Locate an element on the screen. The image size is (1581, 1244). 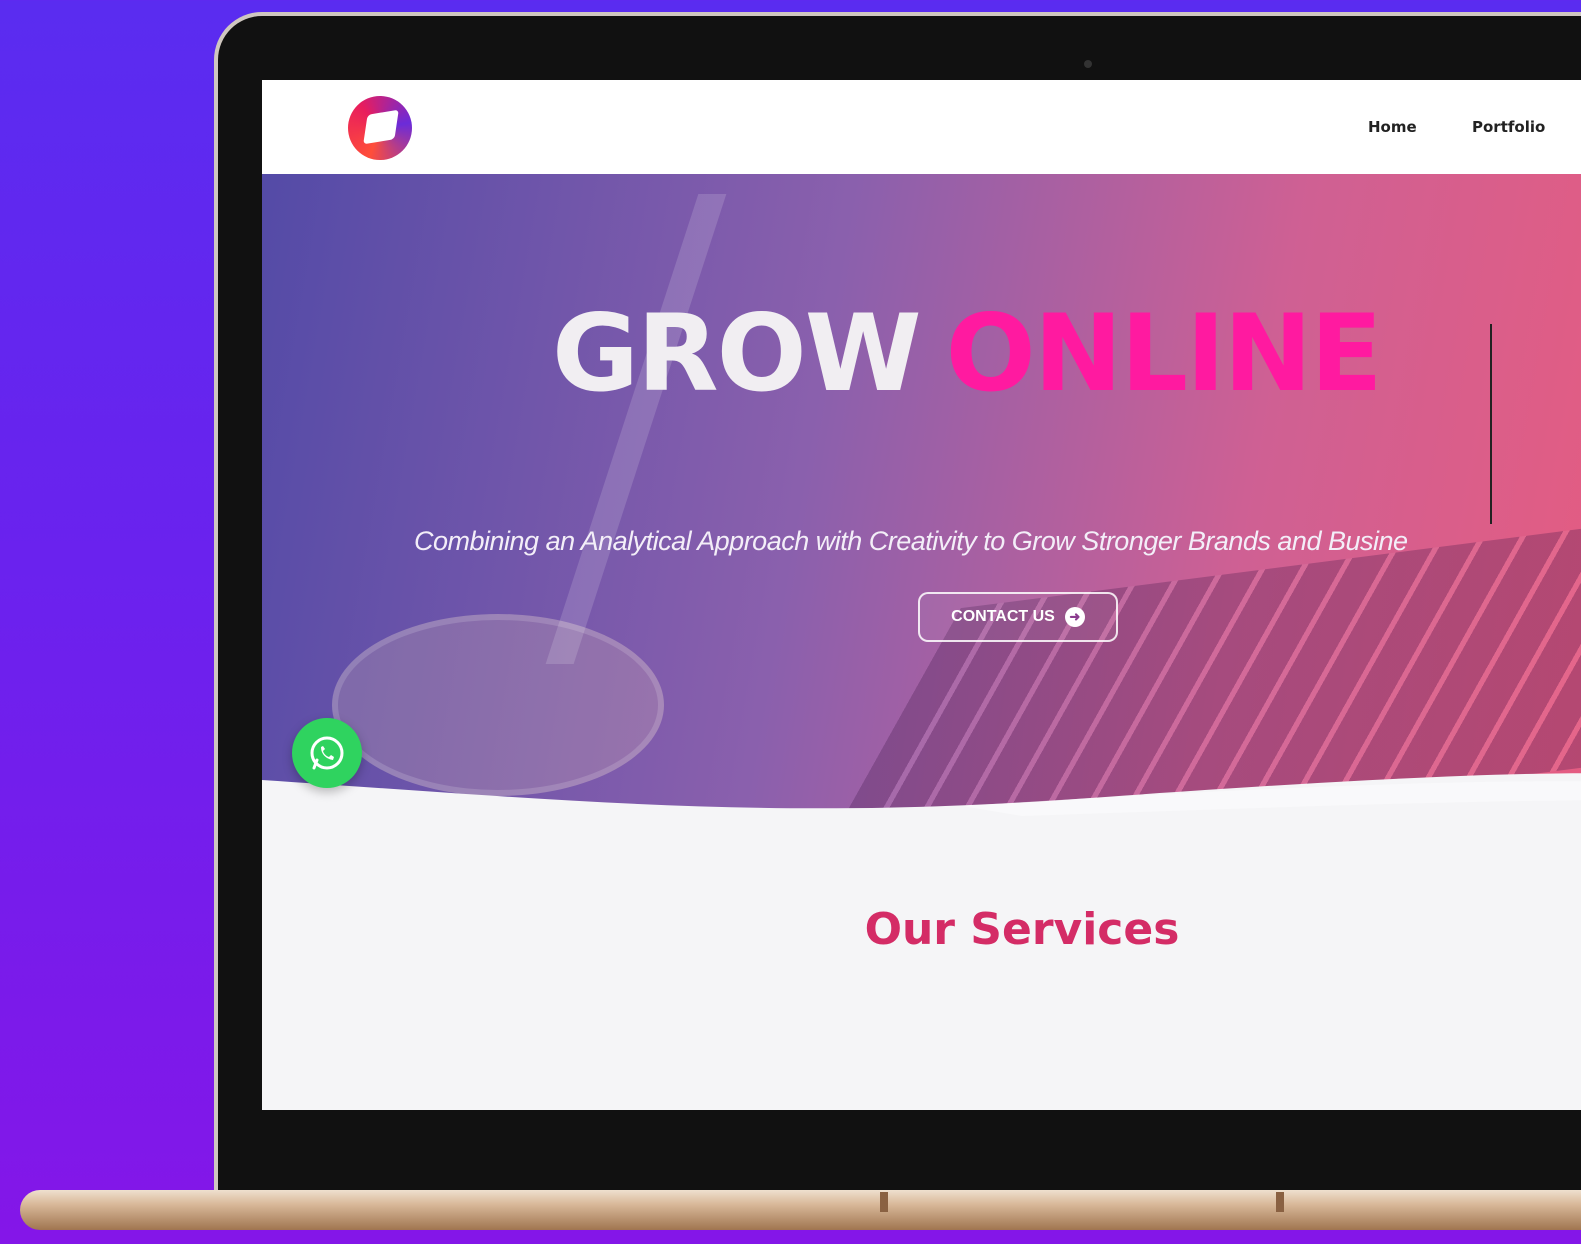
contact-us-label: CONTACT US is located at coordinates (1003, 616).